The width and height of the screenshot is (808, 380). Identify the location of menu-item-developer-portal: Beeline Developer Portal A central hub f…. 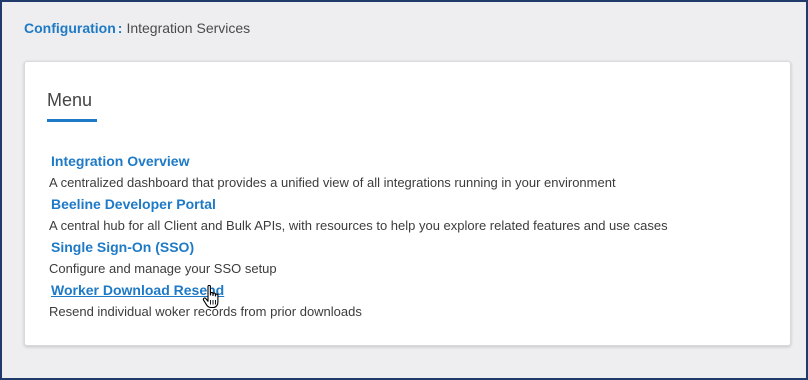
(358, 215).